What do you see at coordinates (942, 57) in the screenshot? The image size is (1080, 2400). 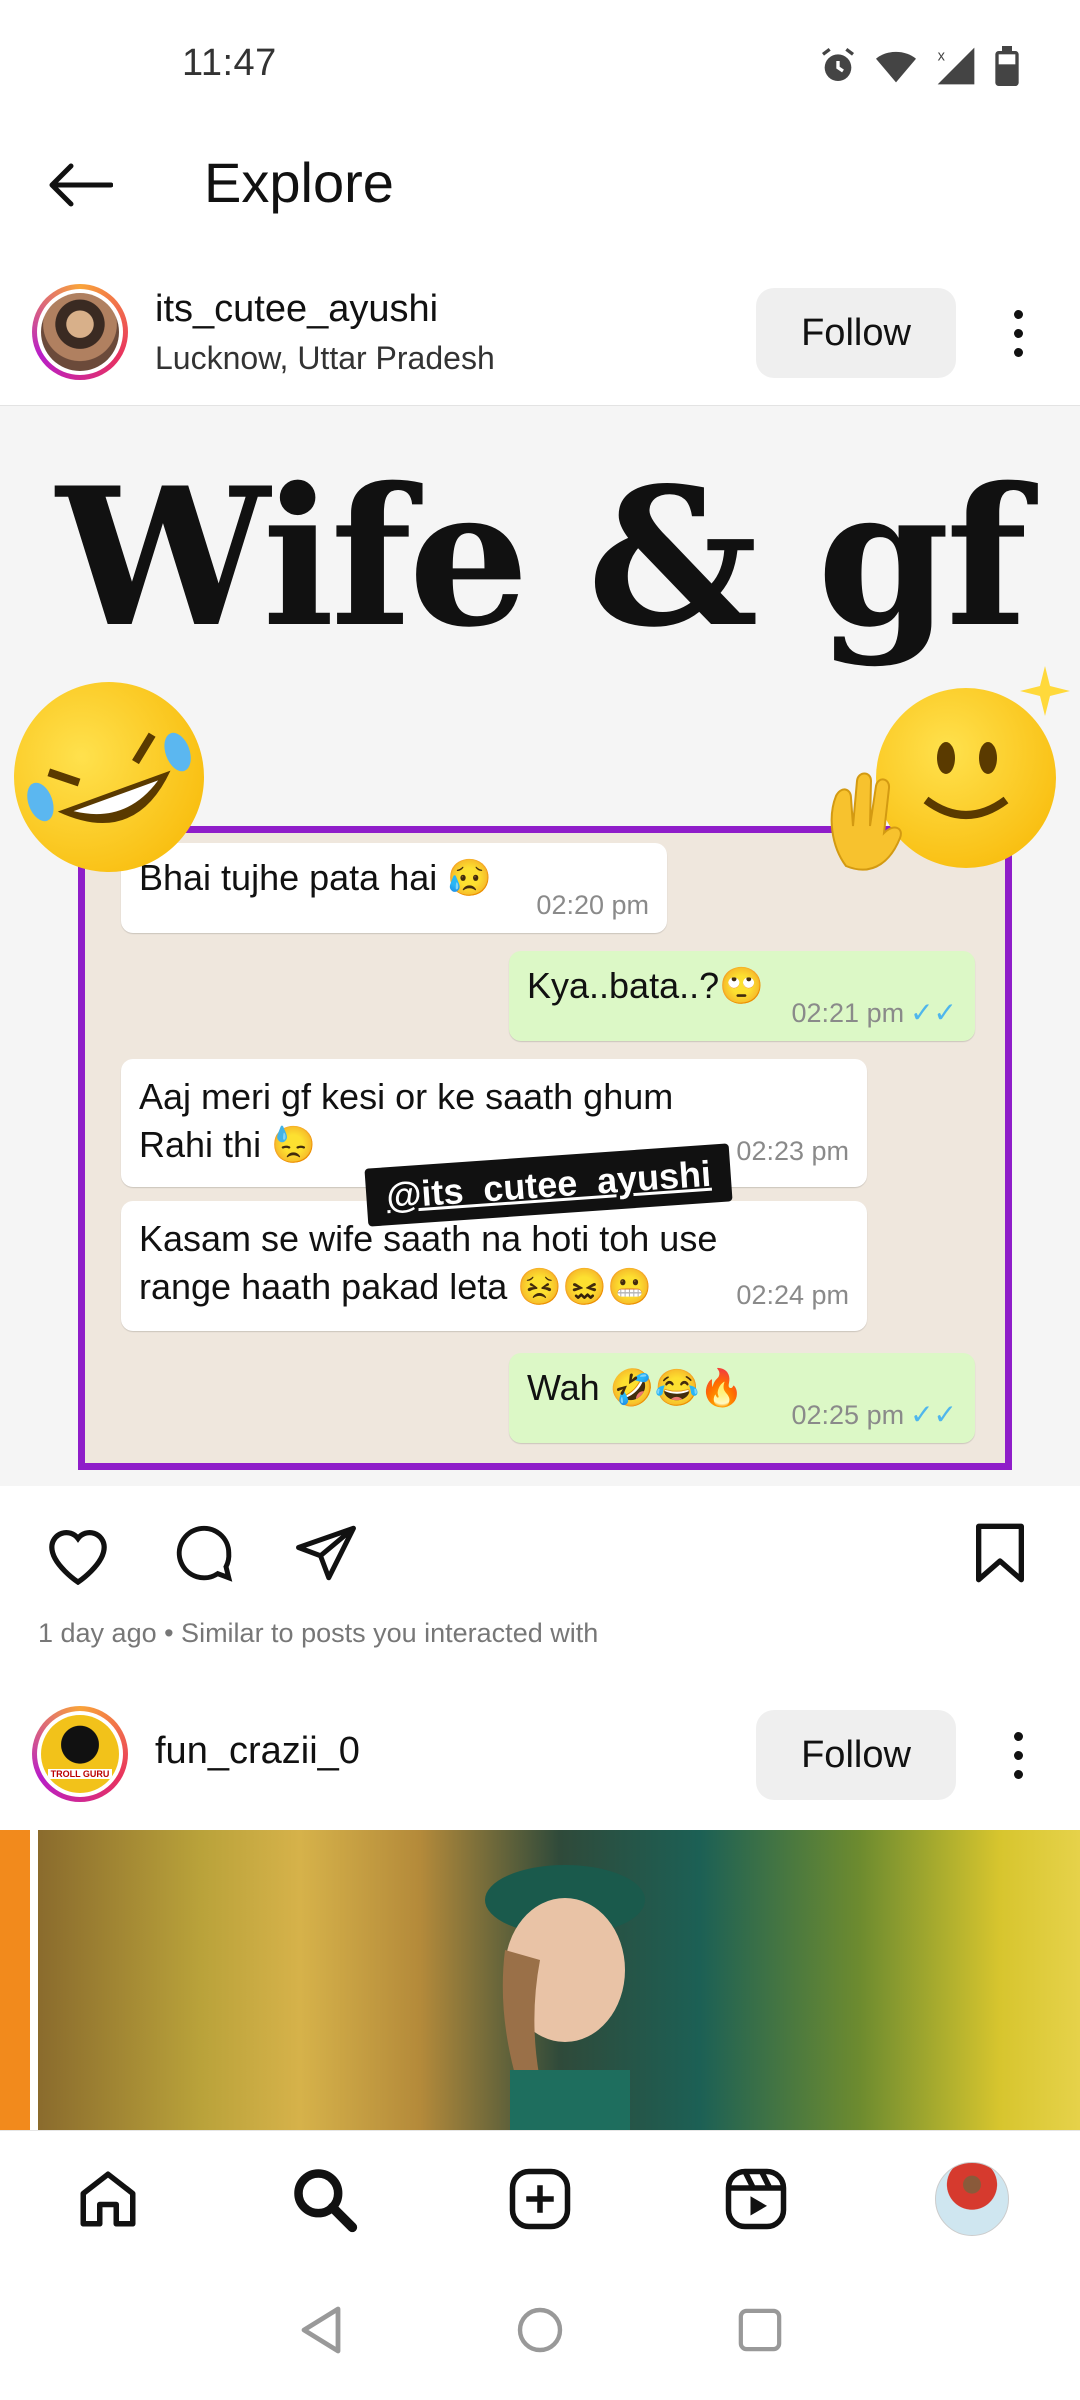 I see `svg-text: x` at bounding box center [942, 57].